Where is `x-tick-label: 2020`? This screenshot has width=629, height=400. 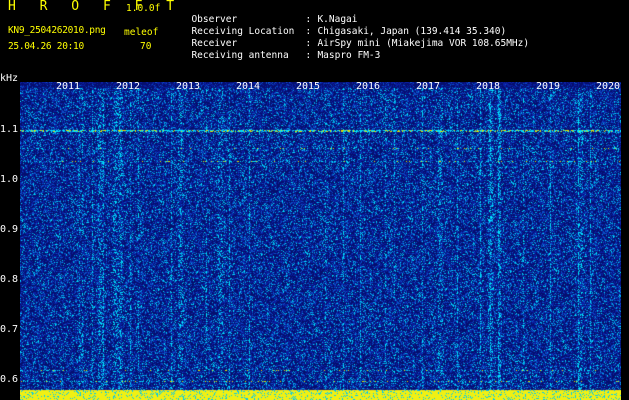 x-tick-label: 2020 is located at coordinates (608, 86).